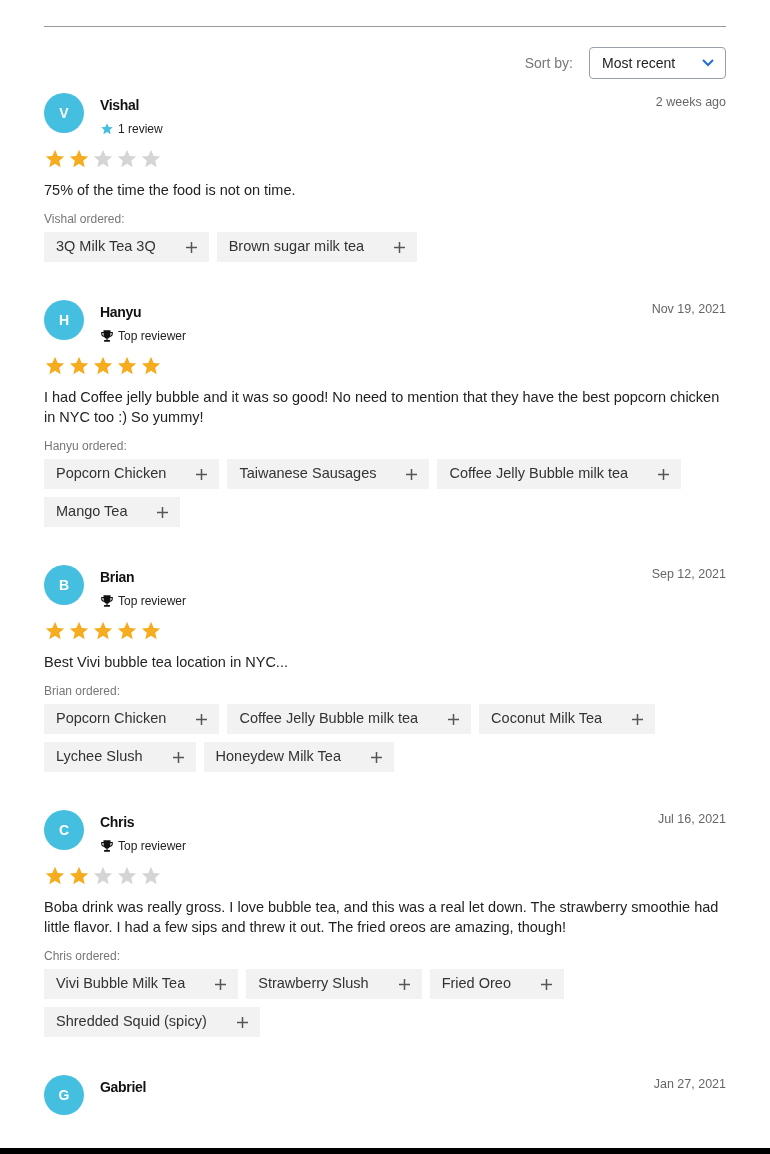 This screenshot has width=770, height=1154. What do you see at coordinates (64, 585) in the screenshot?
I see `avatar: B` at bounding box center [64, 585].